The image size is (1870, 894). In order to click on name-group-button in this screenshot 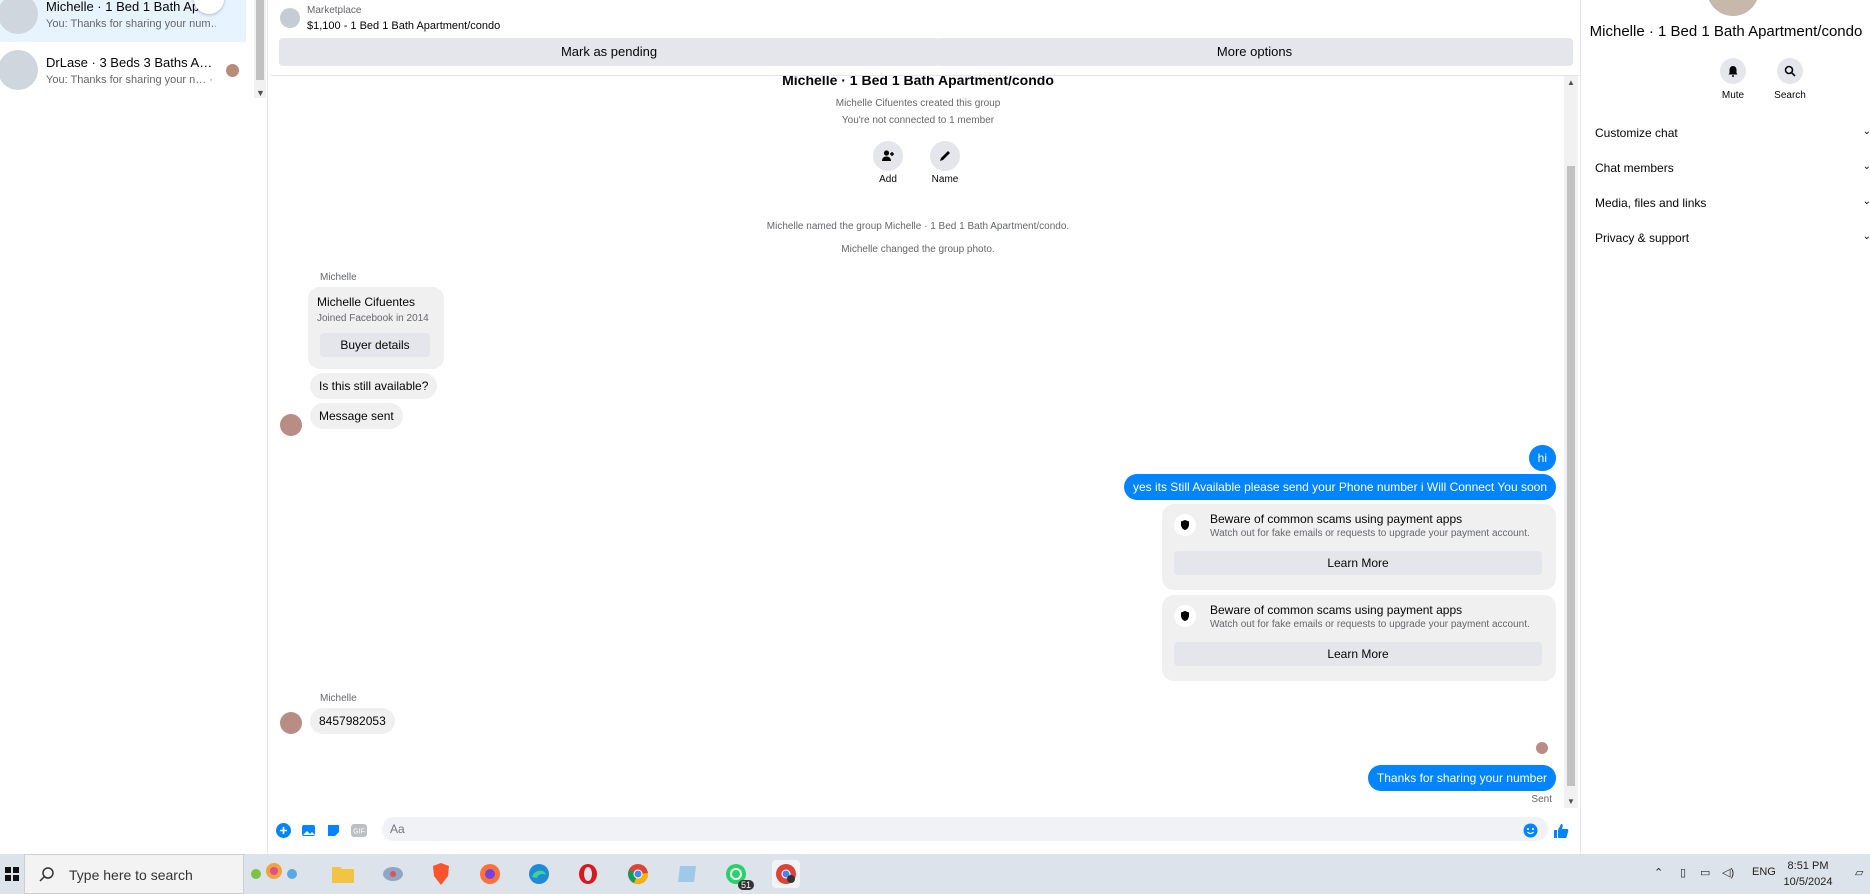, I will do `click(945, 156)`.